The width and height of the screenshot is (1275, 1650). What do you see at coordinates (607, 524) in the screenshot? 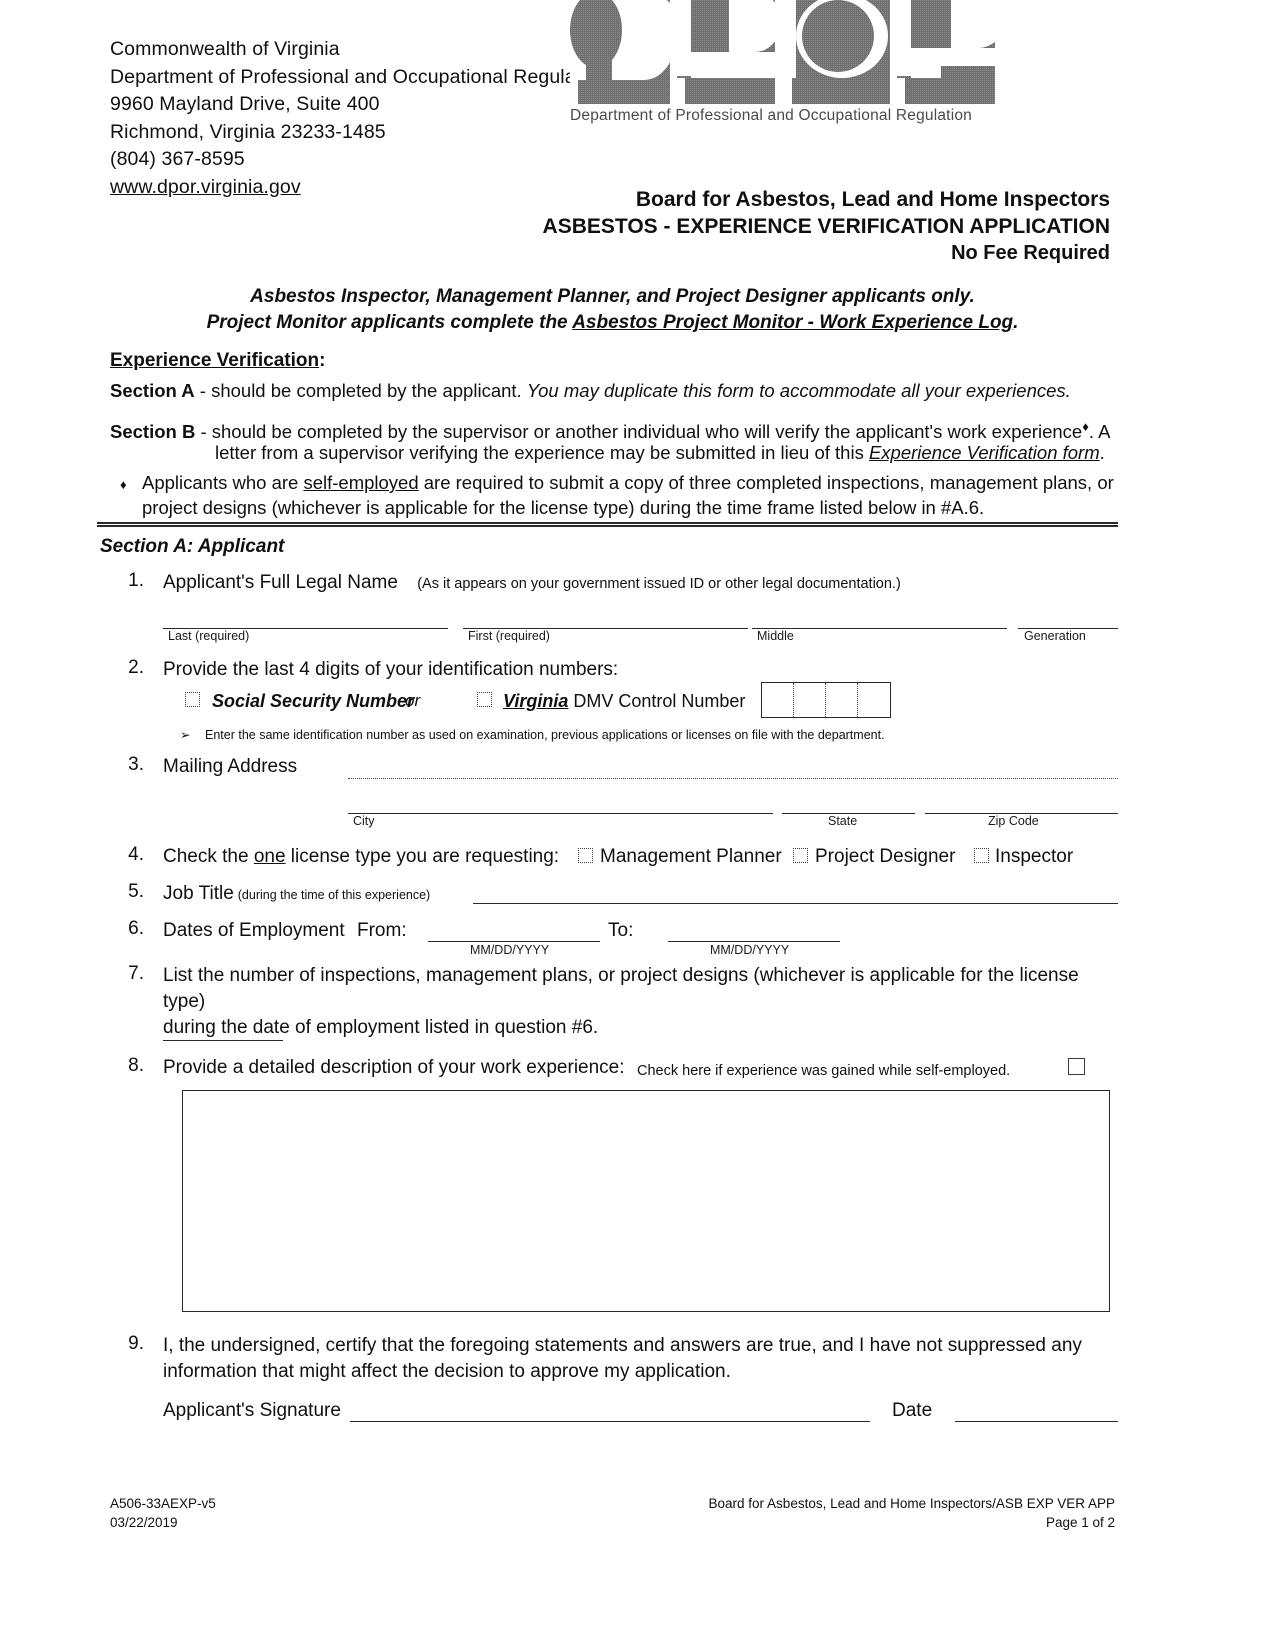
I see `section-divider` at bounding box center [607, 524].